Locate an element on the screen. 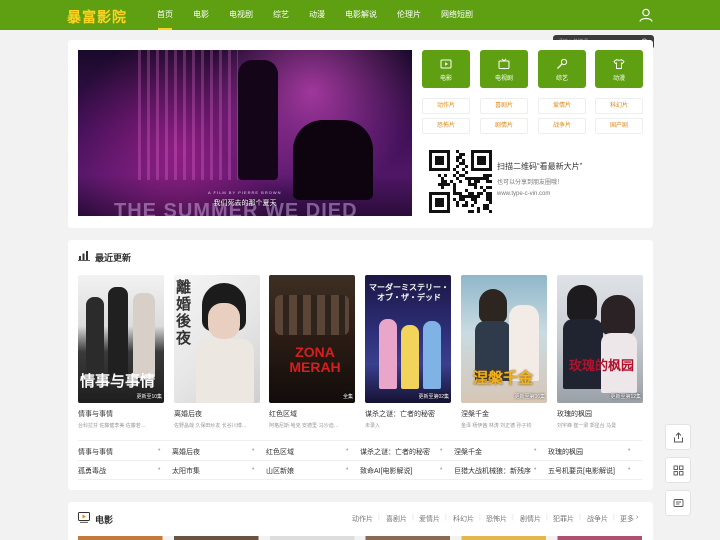 This screenshot has width=720, height=540. category-anime: 动漫 is located at coordinates (619, 69).